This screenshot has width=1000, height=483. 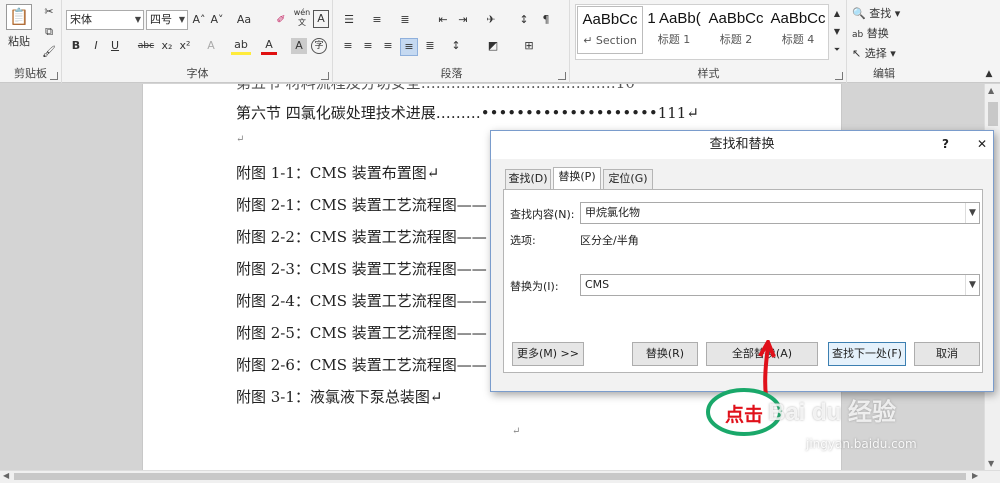 I want to click on find-label: 查找, so click(x=880, y=13).